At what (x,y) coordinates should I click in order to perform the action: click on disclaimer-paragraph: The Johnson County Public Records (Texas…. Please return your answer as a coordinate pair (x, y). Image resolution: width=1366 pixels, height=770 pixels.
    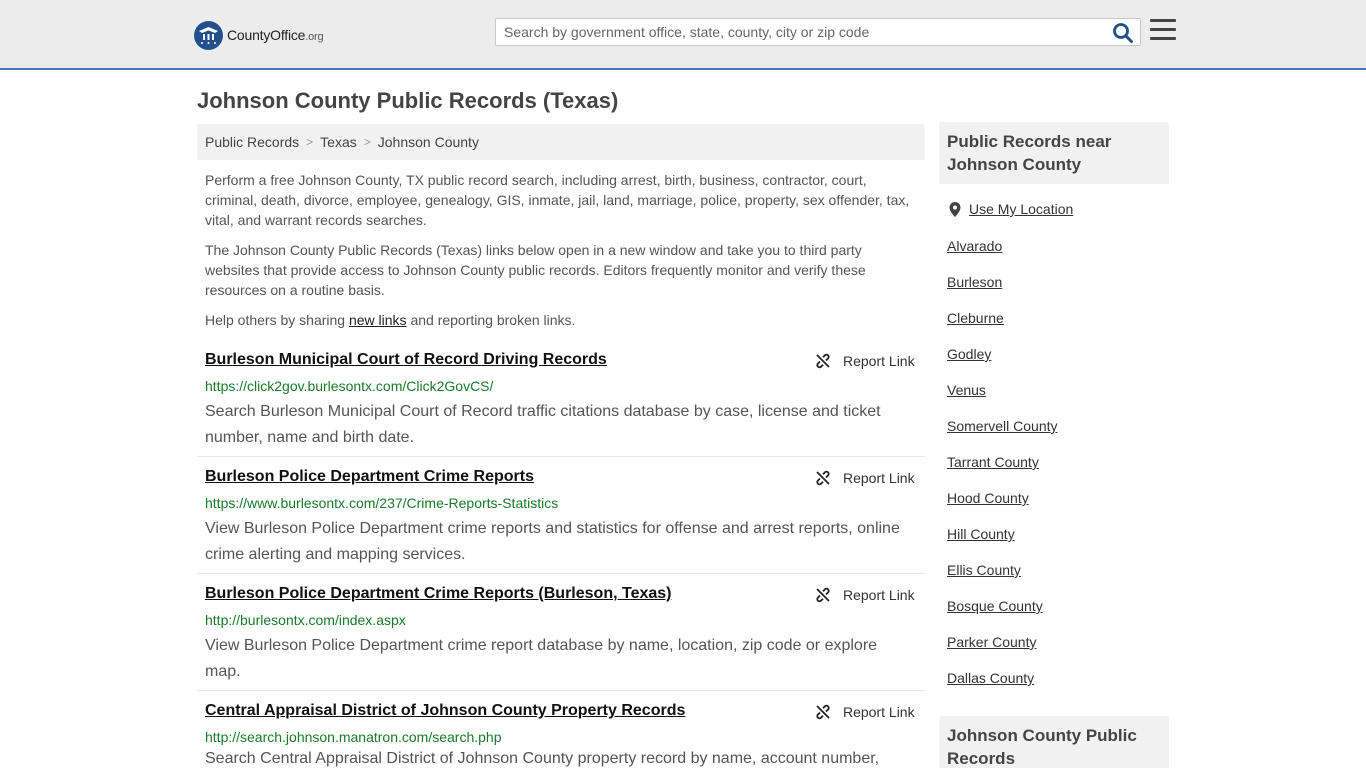
    Looking at the image, I should click on (535, 270).